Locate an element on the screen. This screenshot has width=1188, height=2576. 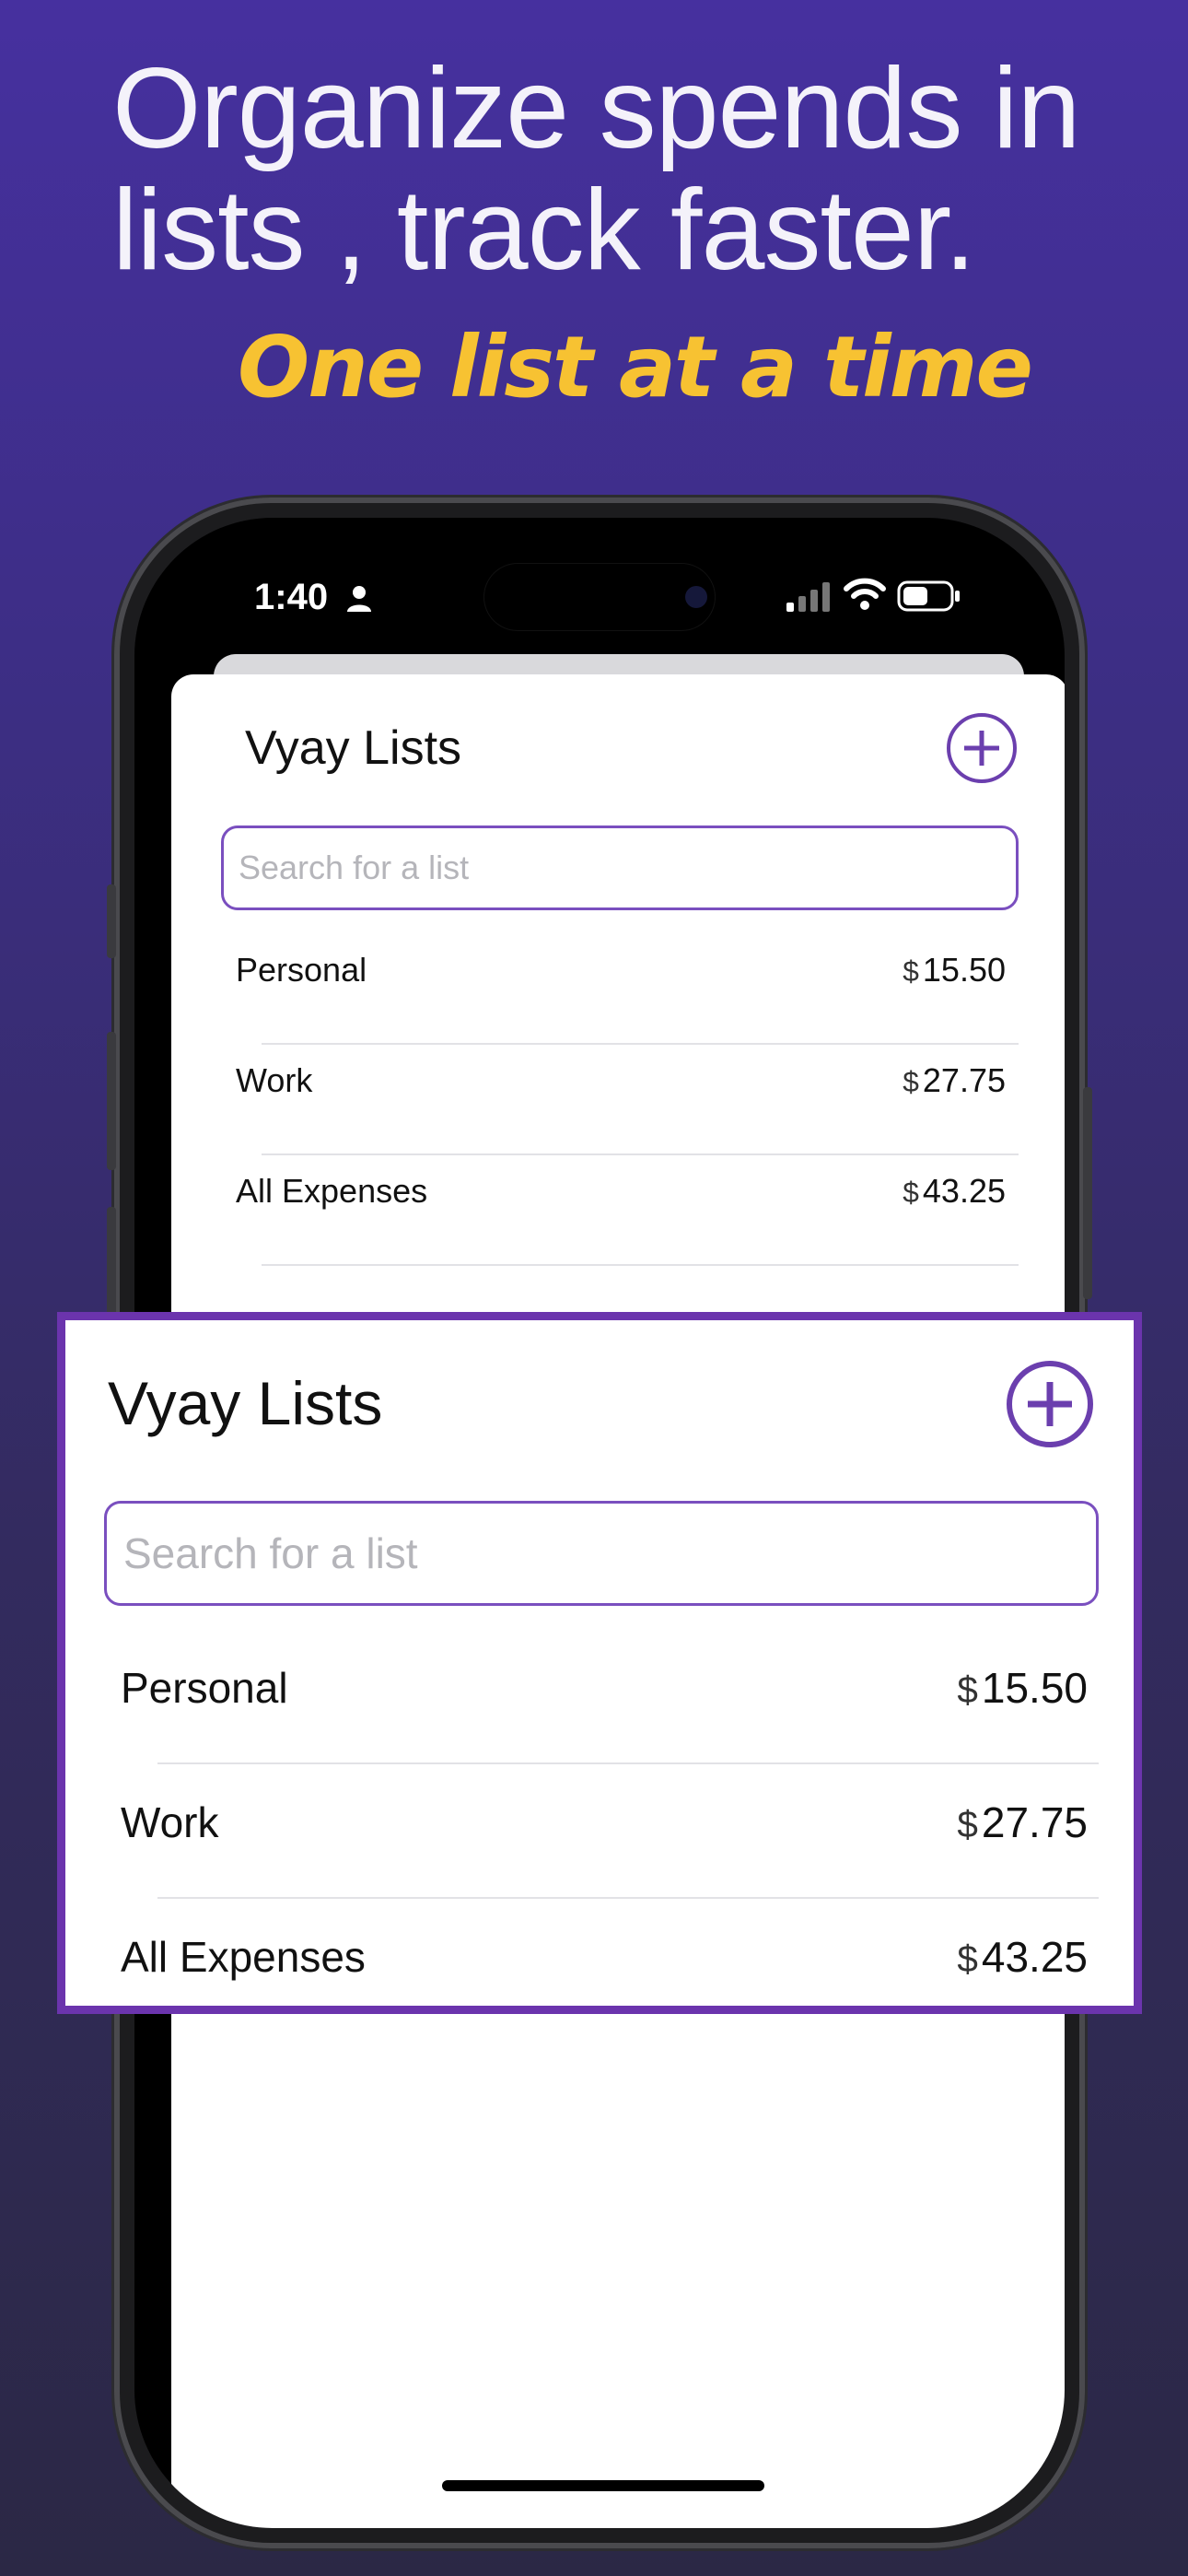
promo-headline: Organize spends in lists , track faster. is located at coordinates (596, 169).